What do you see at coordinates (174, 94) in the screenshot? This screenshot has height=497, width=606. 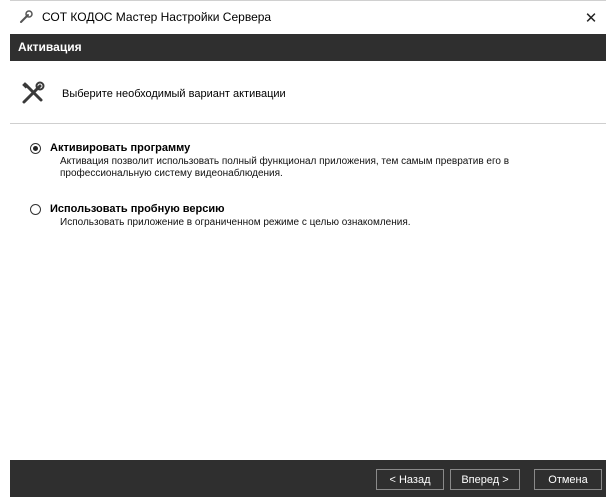 I see `instruction-text: Выберите необходимый вариант активации` at bounding box center [174, 94].